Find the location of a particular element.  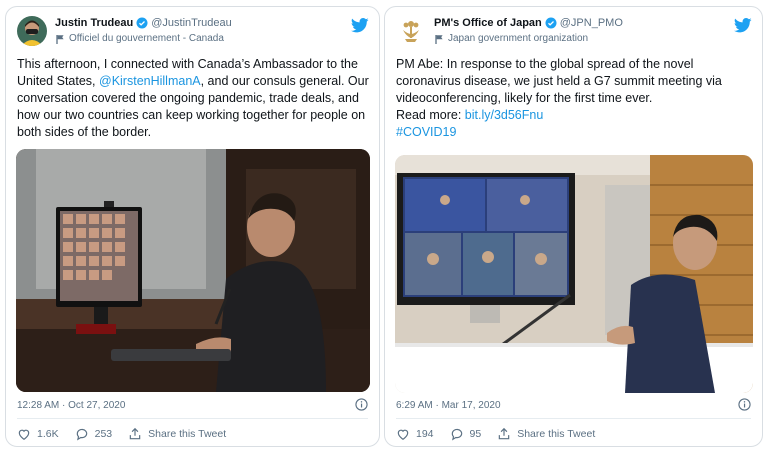

mention-link: @KirstenHillmanA is located at coordinates (150, 81).